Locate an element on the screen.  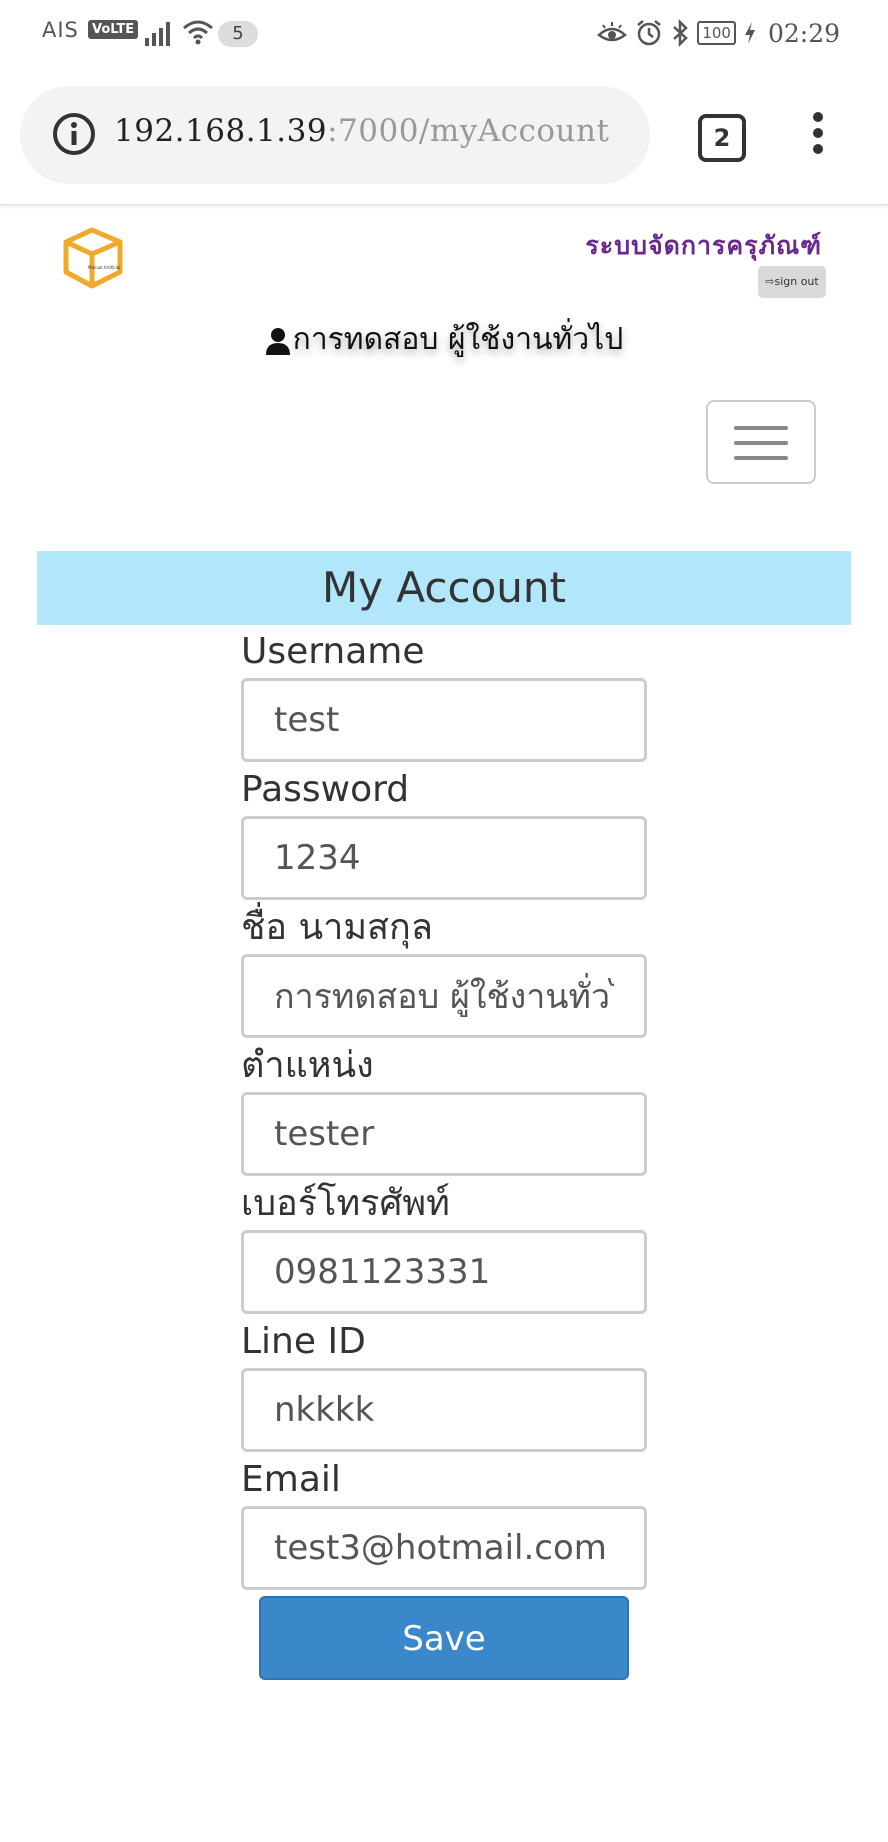
password-label: Password is located at coordinates (325, 789).